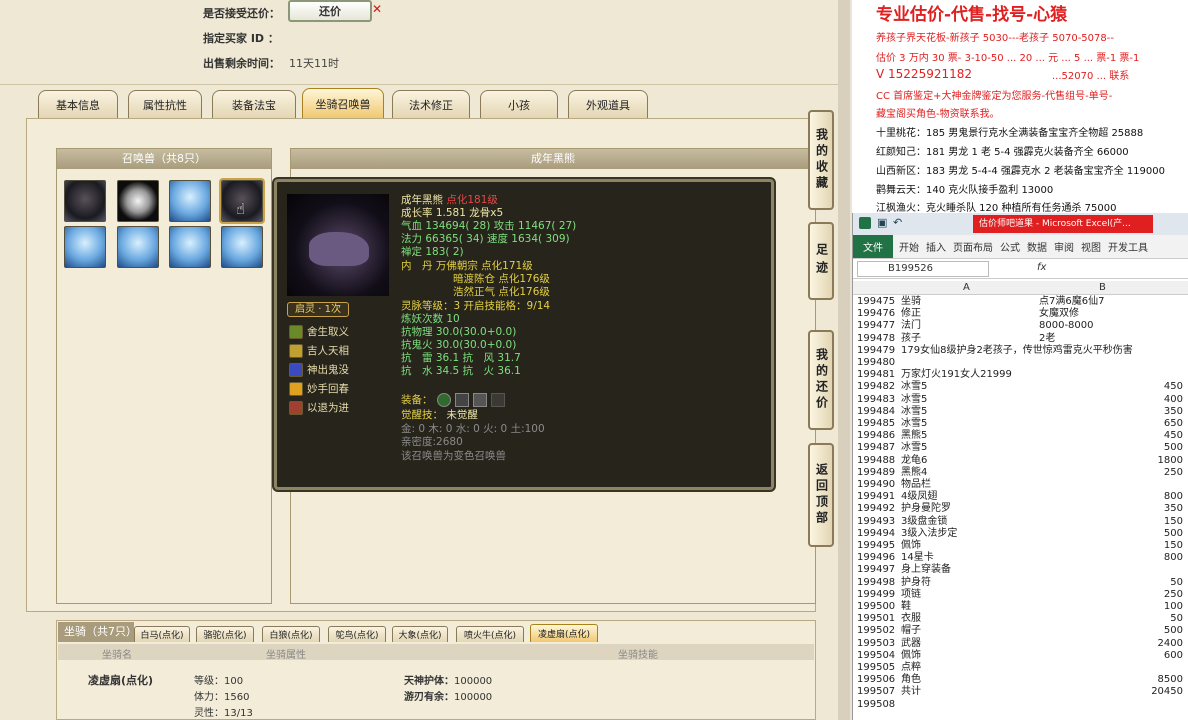 The width and height of the screenshot is (1188, 720). Describe the element at coordinates (1020, 570) in the screenshot. I see `sheet-row: 199497 身上穿装备` at that location.